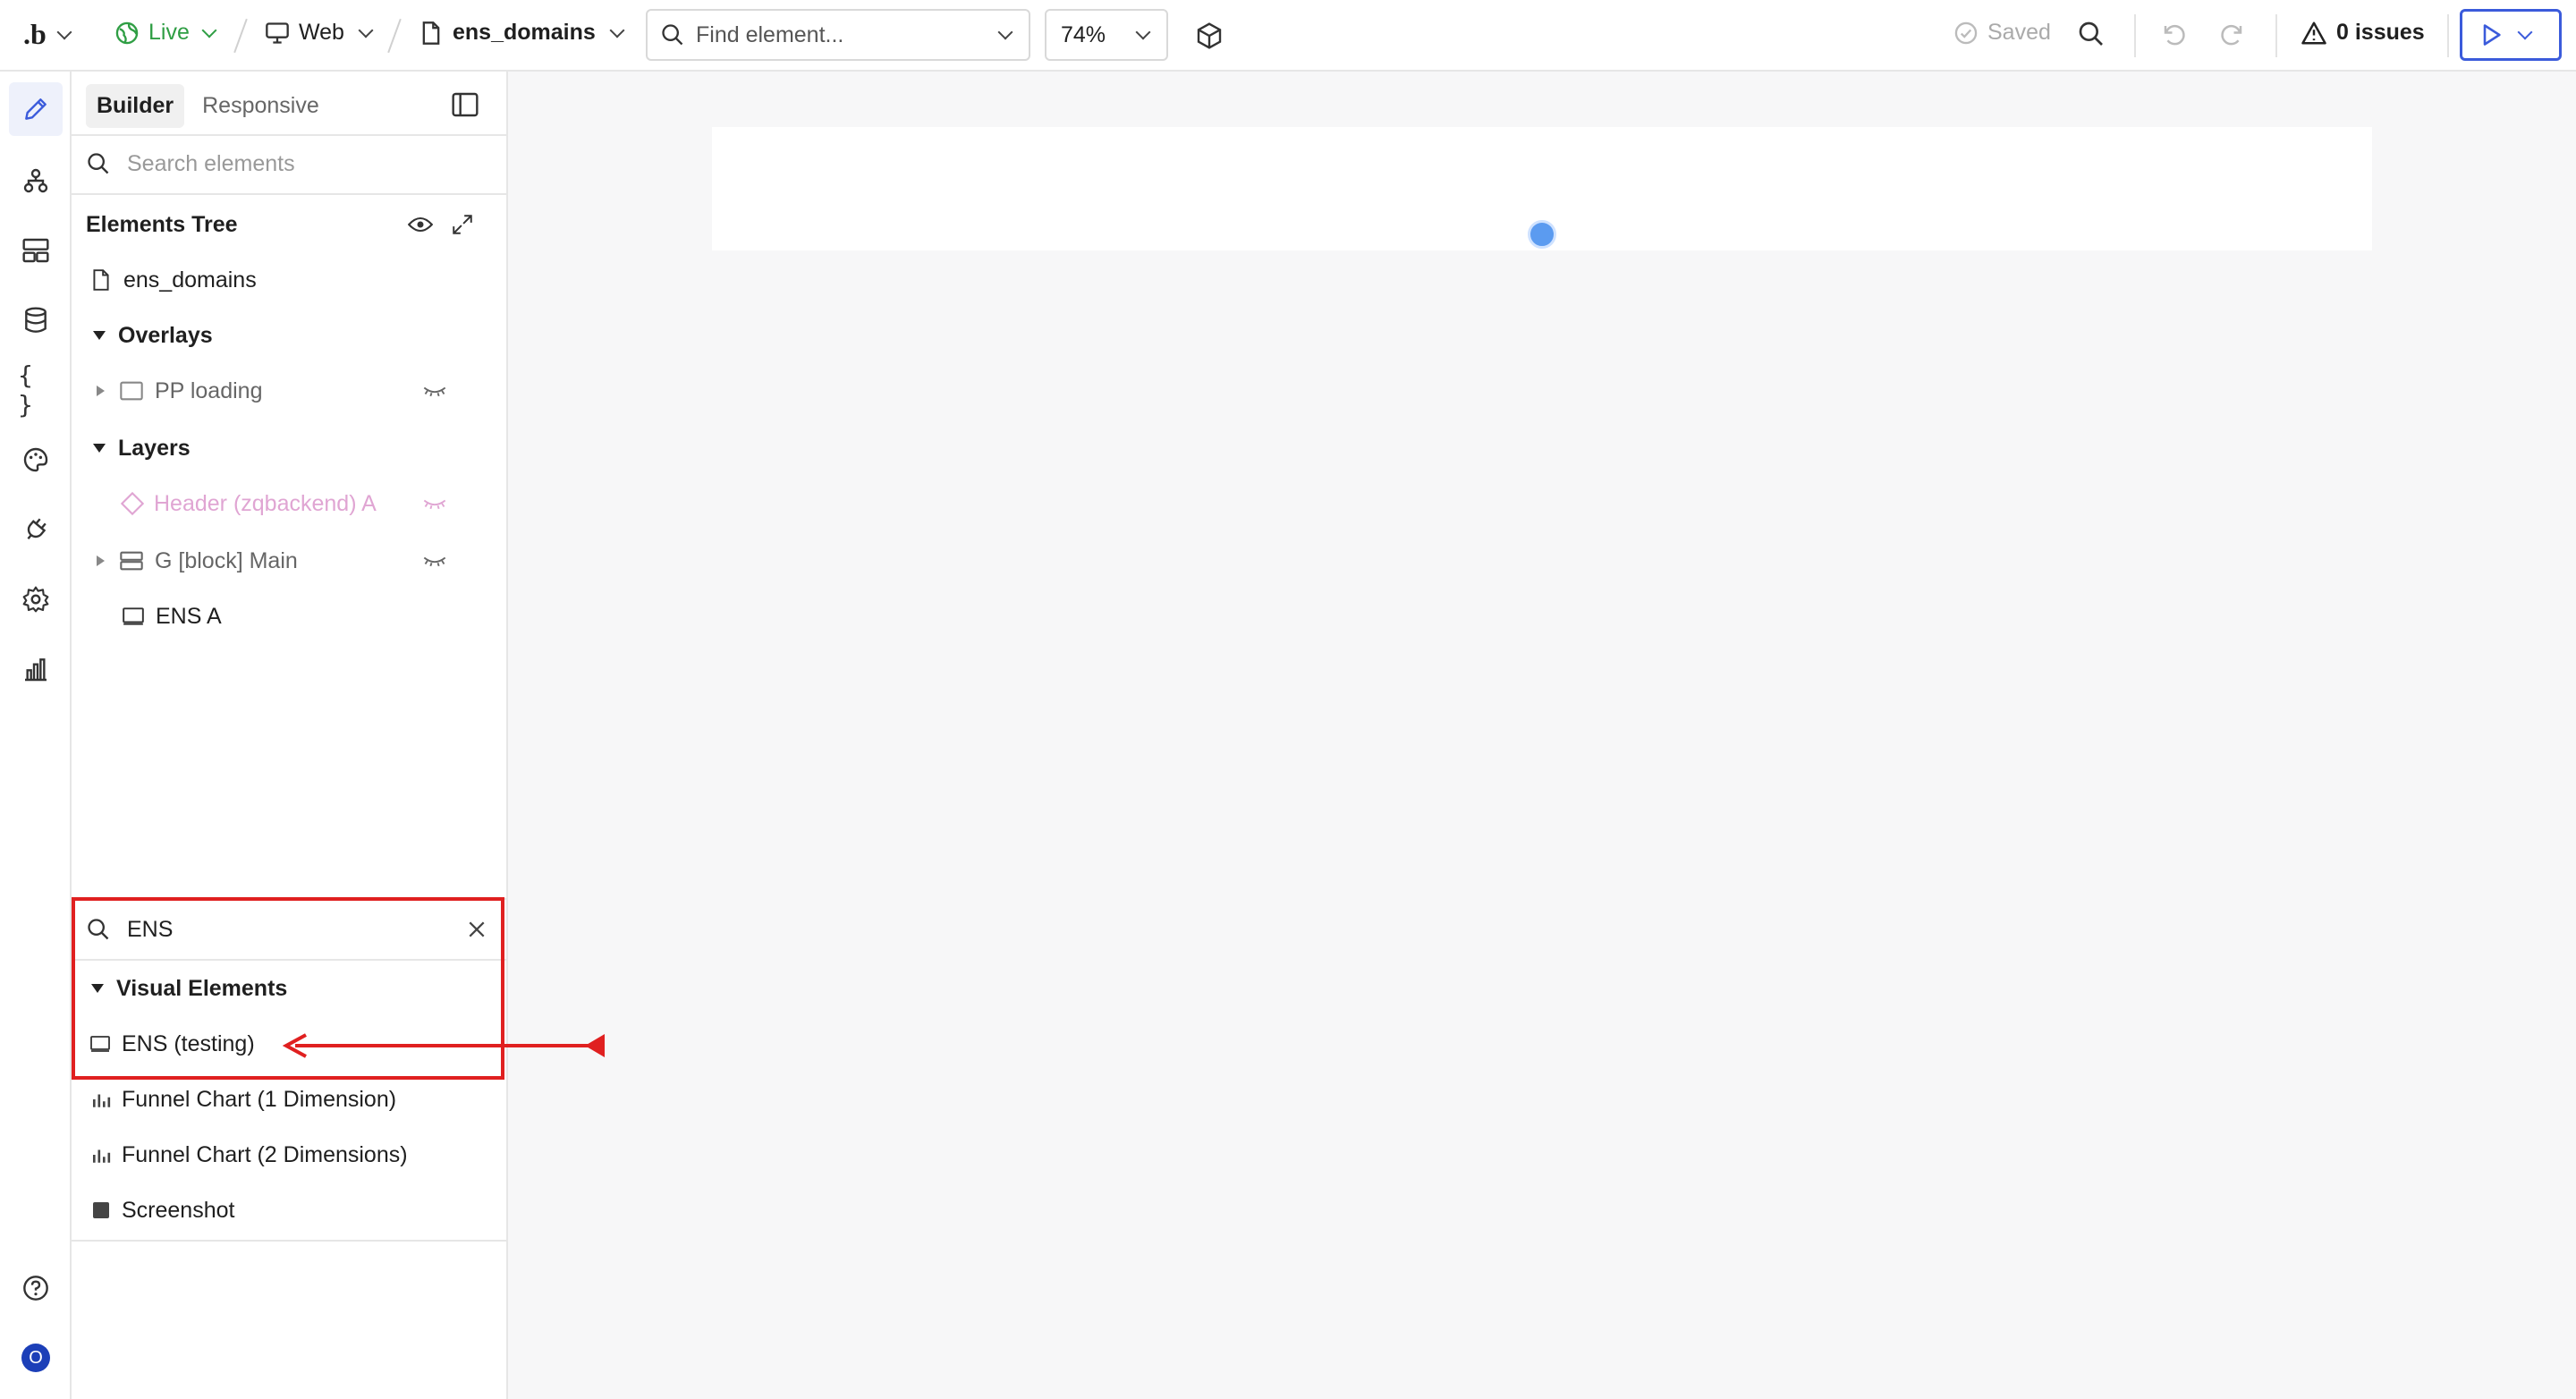 Image resolution: width=2576 pixels, height=1399 pixels. Describe the element at coordinates (101, 1210) in the screenshot. I see `square-icon` at that location.